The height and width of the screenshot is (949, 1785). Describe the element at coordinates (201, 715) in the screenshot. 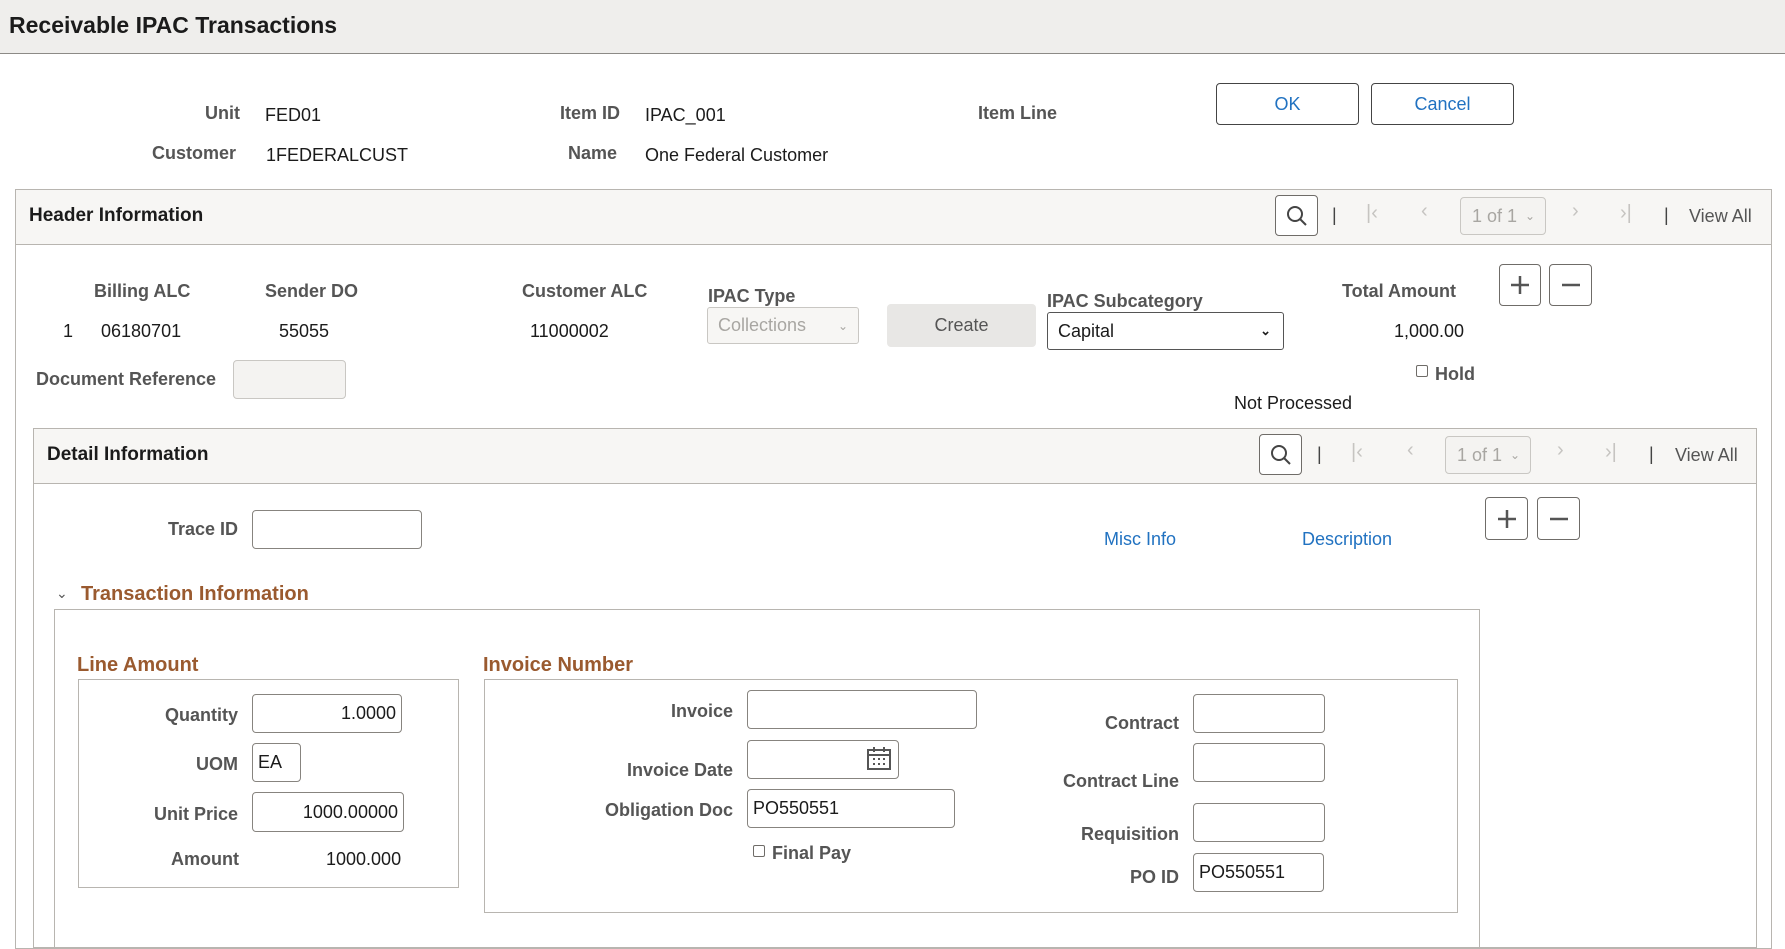

I see `quantity-label: Quantity` at that location.